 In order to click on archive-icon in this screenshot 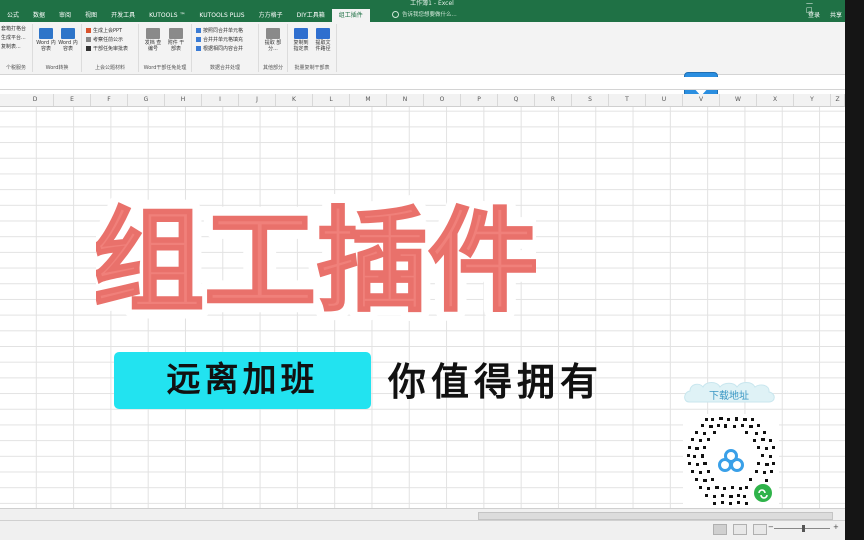, I will do `click(153, 33)`.